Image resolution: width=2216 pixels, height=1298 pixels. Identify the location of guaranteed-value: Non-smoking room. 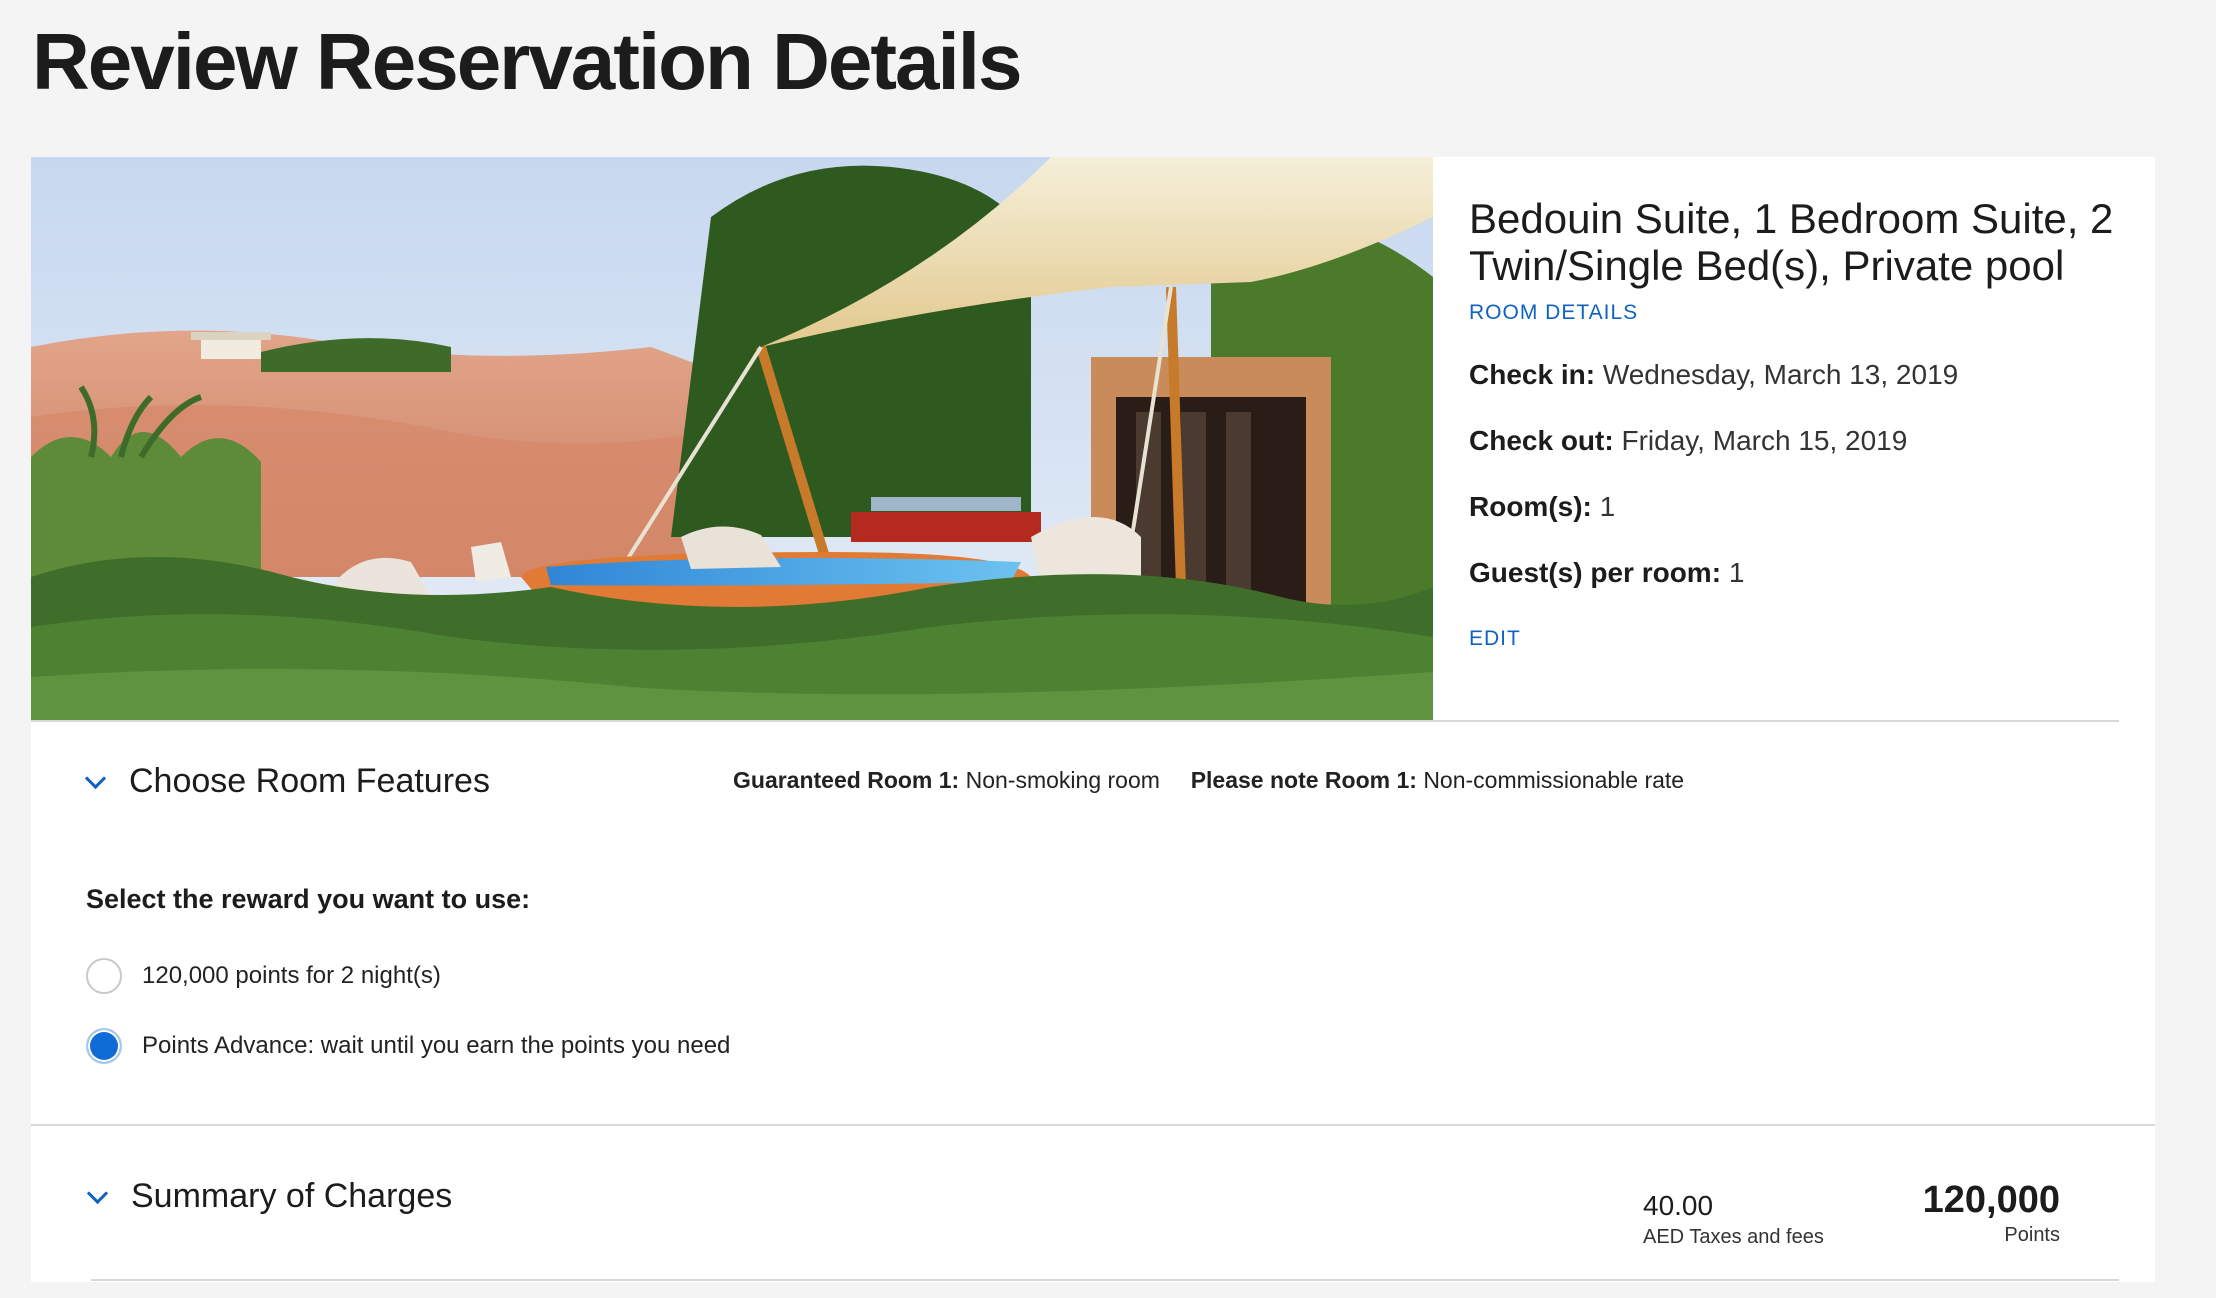
(1062, 780).